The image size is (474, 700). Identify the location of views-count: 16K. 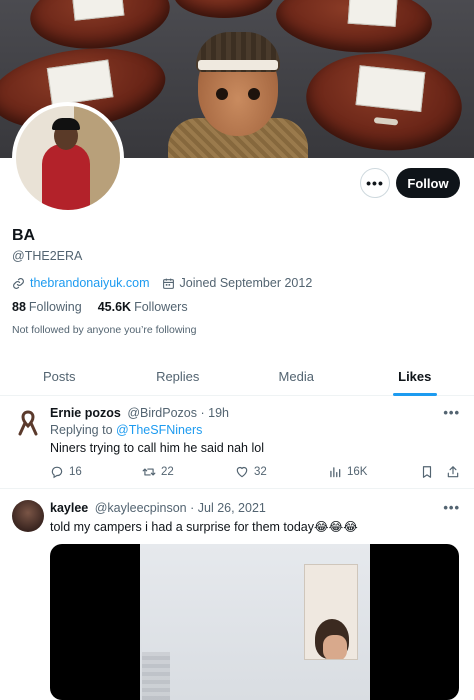
(357, 472).